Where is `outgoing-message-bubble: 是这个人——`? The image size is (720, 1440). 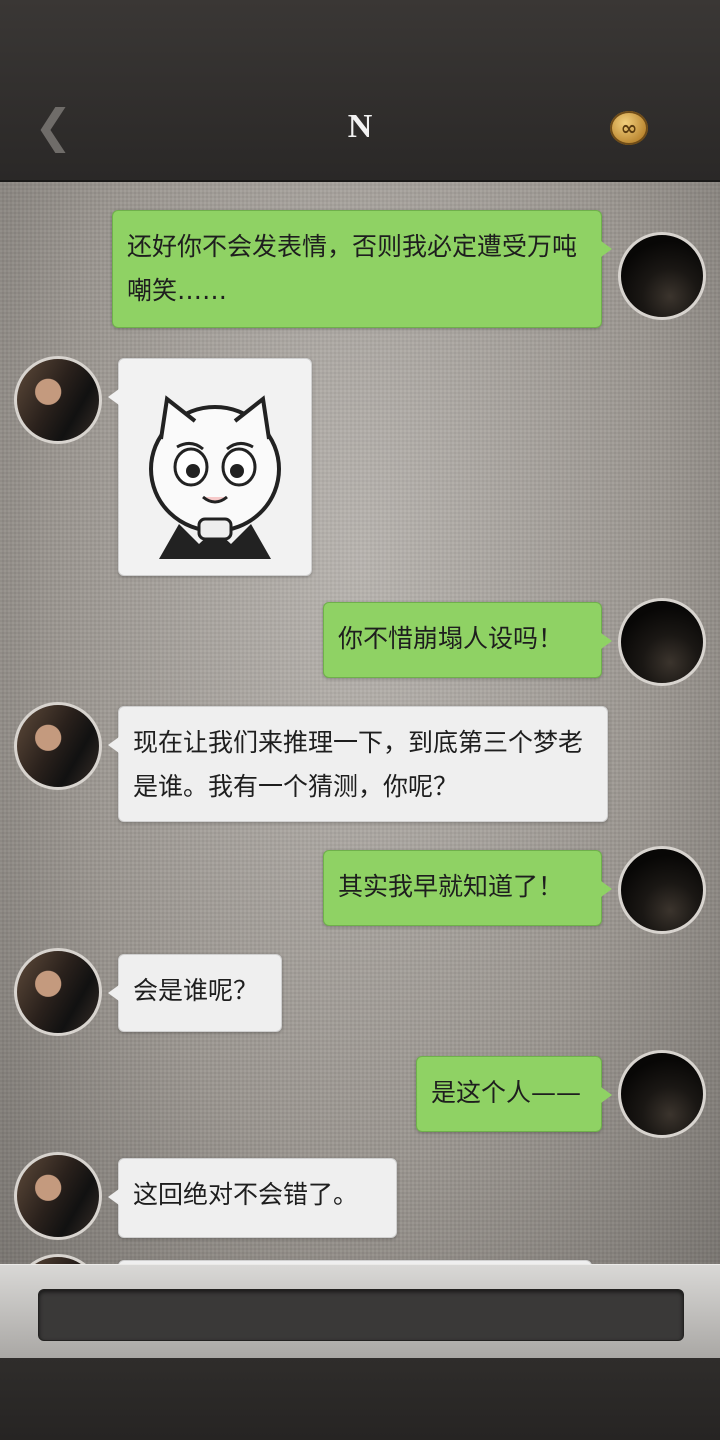
outgoing-message-bubble: 是这个人—— is located at coordinates (514, 1094).